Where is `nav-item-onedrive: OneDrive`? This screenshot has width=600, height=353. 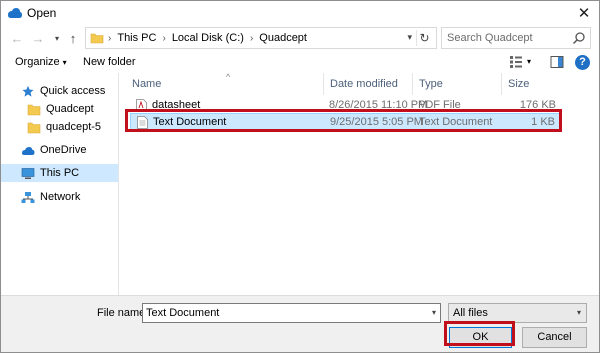 nav-item-onedrive: OneDrive is located at coordinates (59, 150).